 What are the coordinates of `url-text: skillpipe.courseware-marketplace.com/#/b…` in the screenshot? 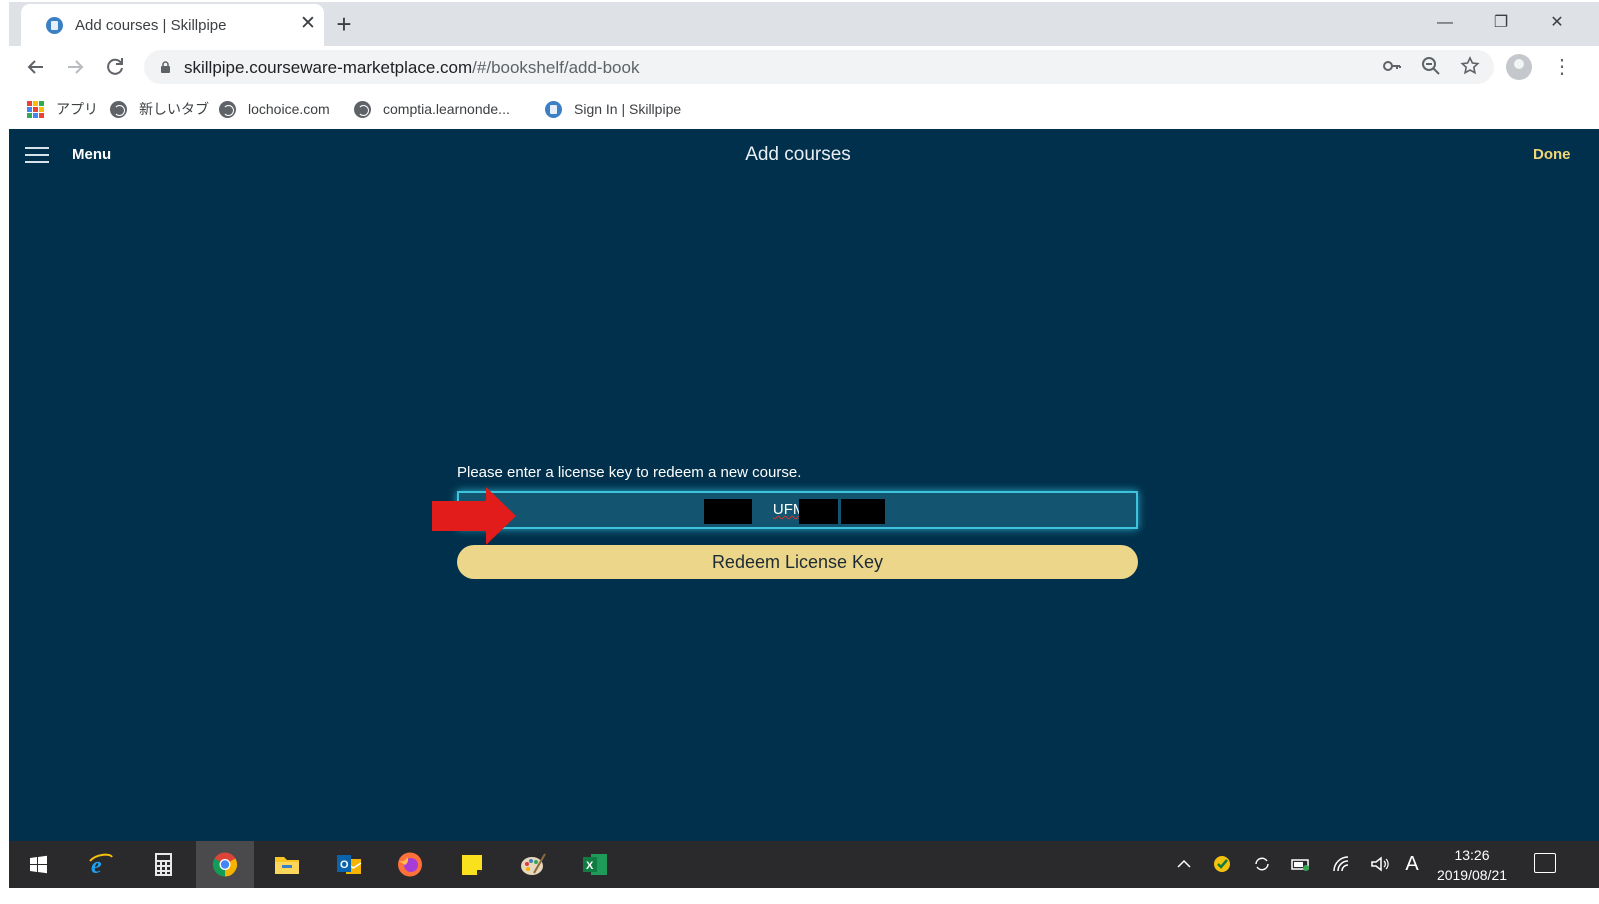 It's located at (411, 68).